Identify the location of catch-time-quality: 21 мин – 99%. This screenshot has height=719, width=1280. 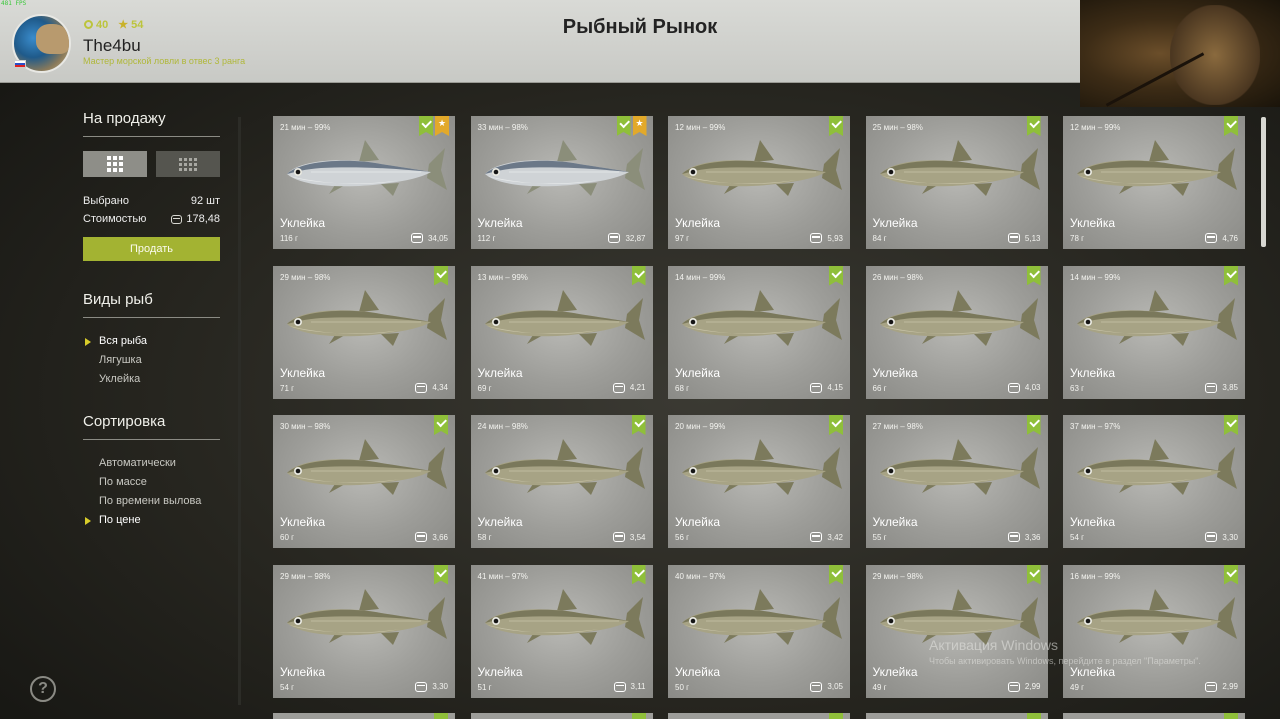
(305, 127).